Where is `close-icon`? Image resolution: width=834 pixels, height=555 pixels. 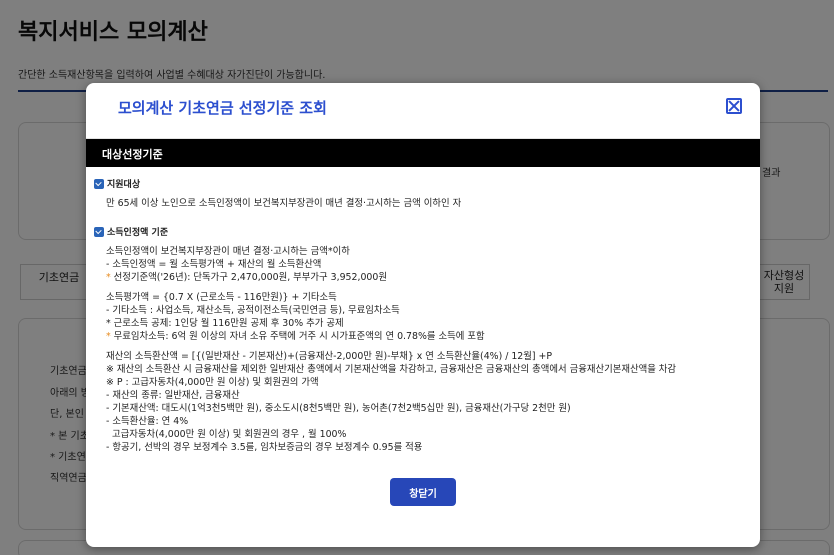 close-icon is located at coordinates (734, 106).